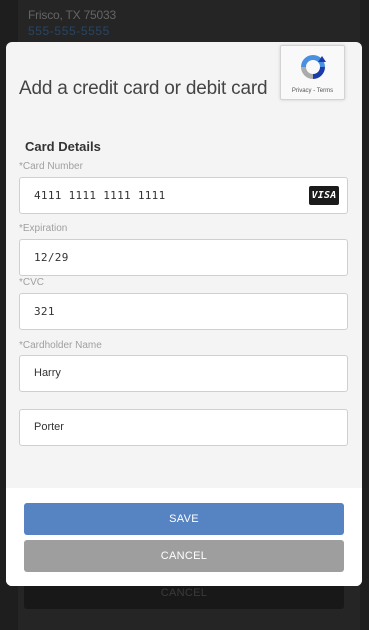  Describe the element at coordinates (51, 257) in the screenshot. I see `expiration-value: 12/29` at that location.